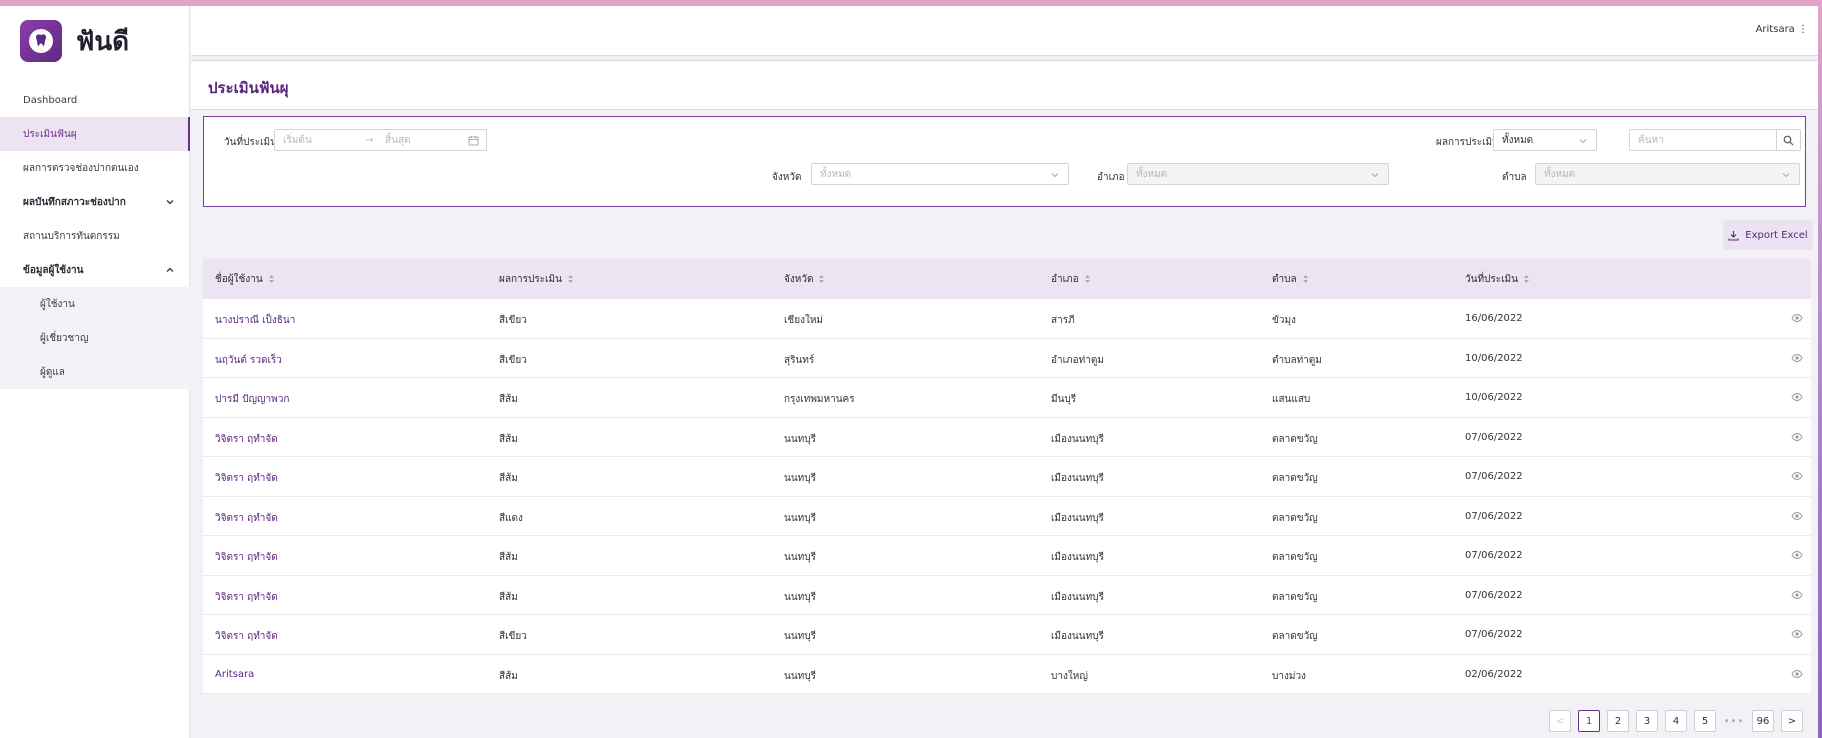 The image size is (1822, 738). Describe the element at coordinates (536, 279) in the screenshot. I see `column-header-result: ผลการประเมิน` at that location.